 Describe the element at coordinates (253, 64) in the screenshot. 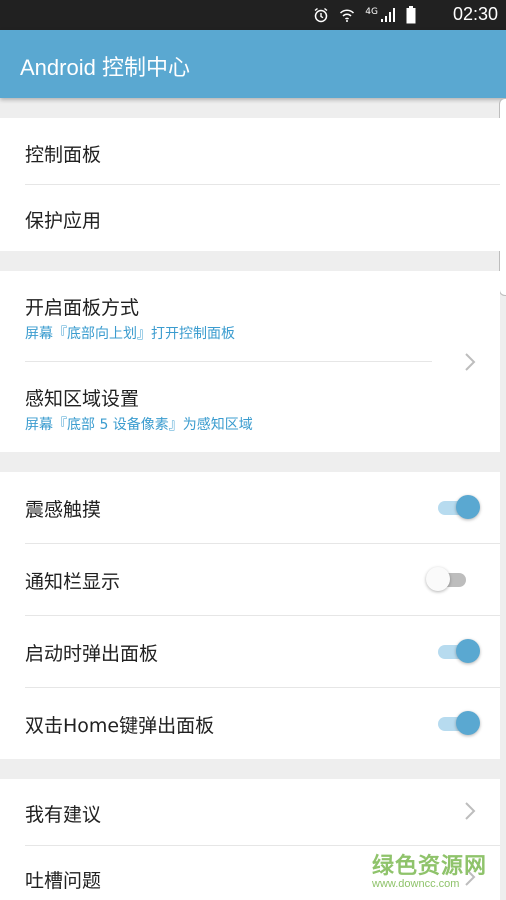

I see `app-bar: Android 控制中心` at that location.